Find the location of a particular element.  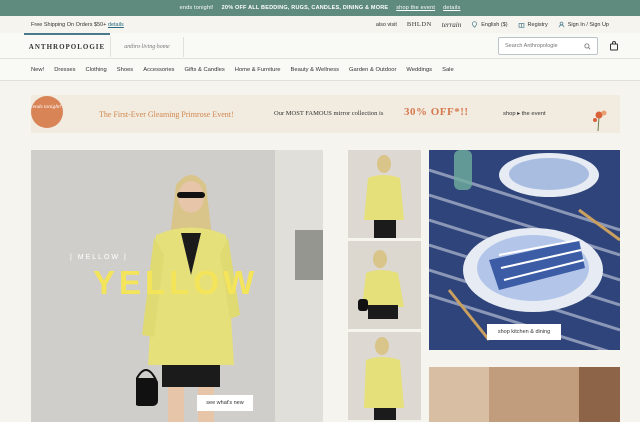

nav-item-garden-outdoor: Garden & Outdoor is located at coordinates (372, 70).